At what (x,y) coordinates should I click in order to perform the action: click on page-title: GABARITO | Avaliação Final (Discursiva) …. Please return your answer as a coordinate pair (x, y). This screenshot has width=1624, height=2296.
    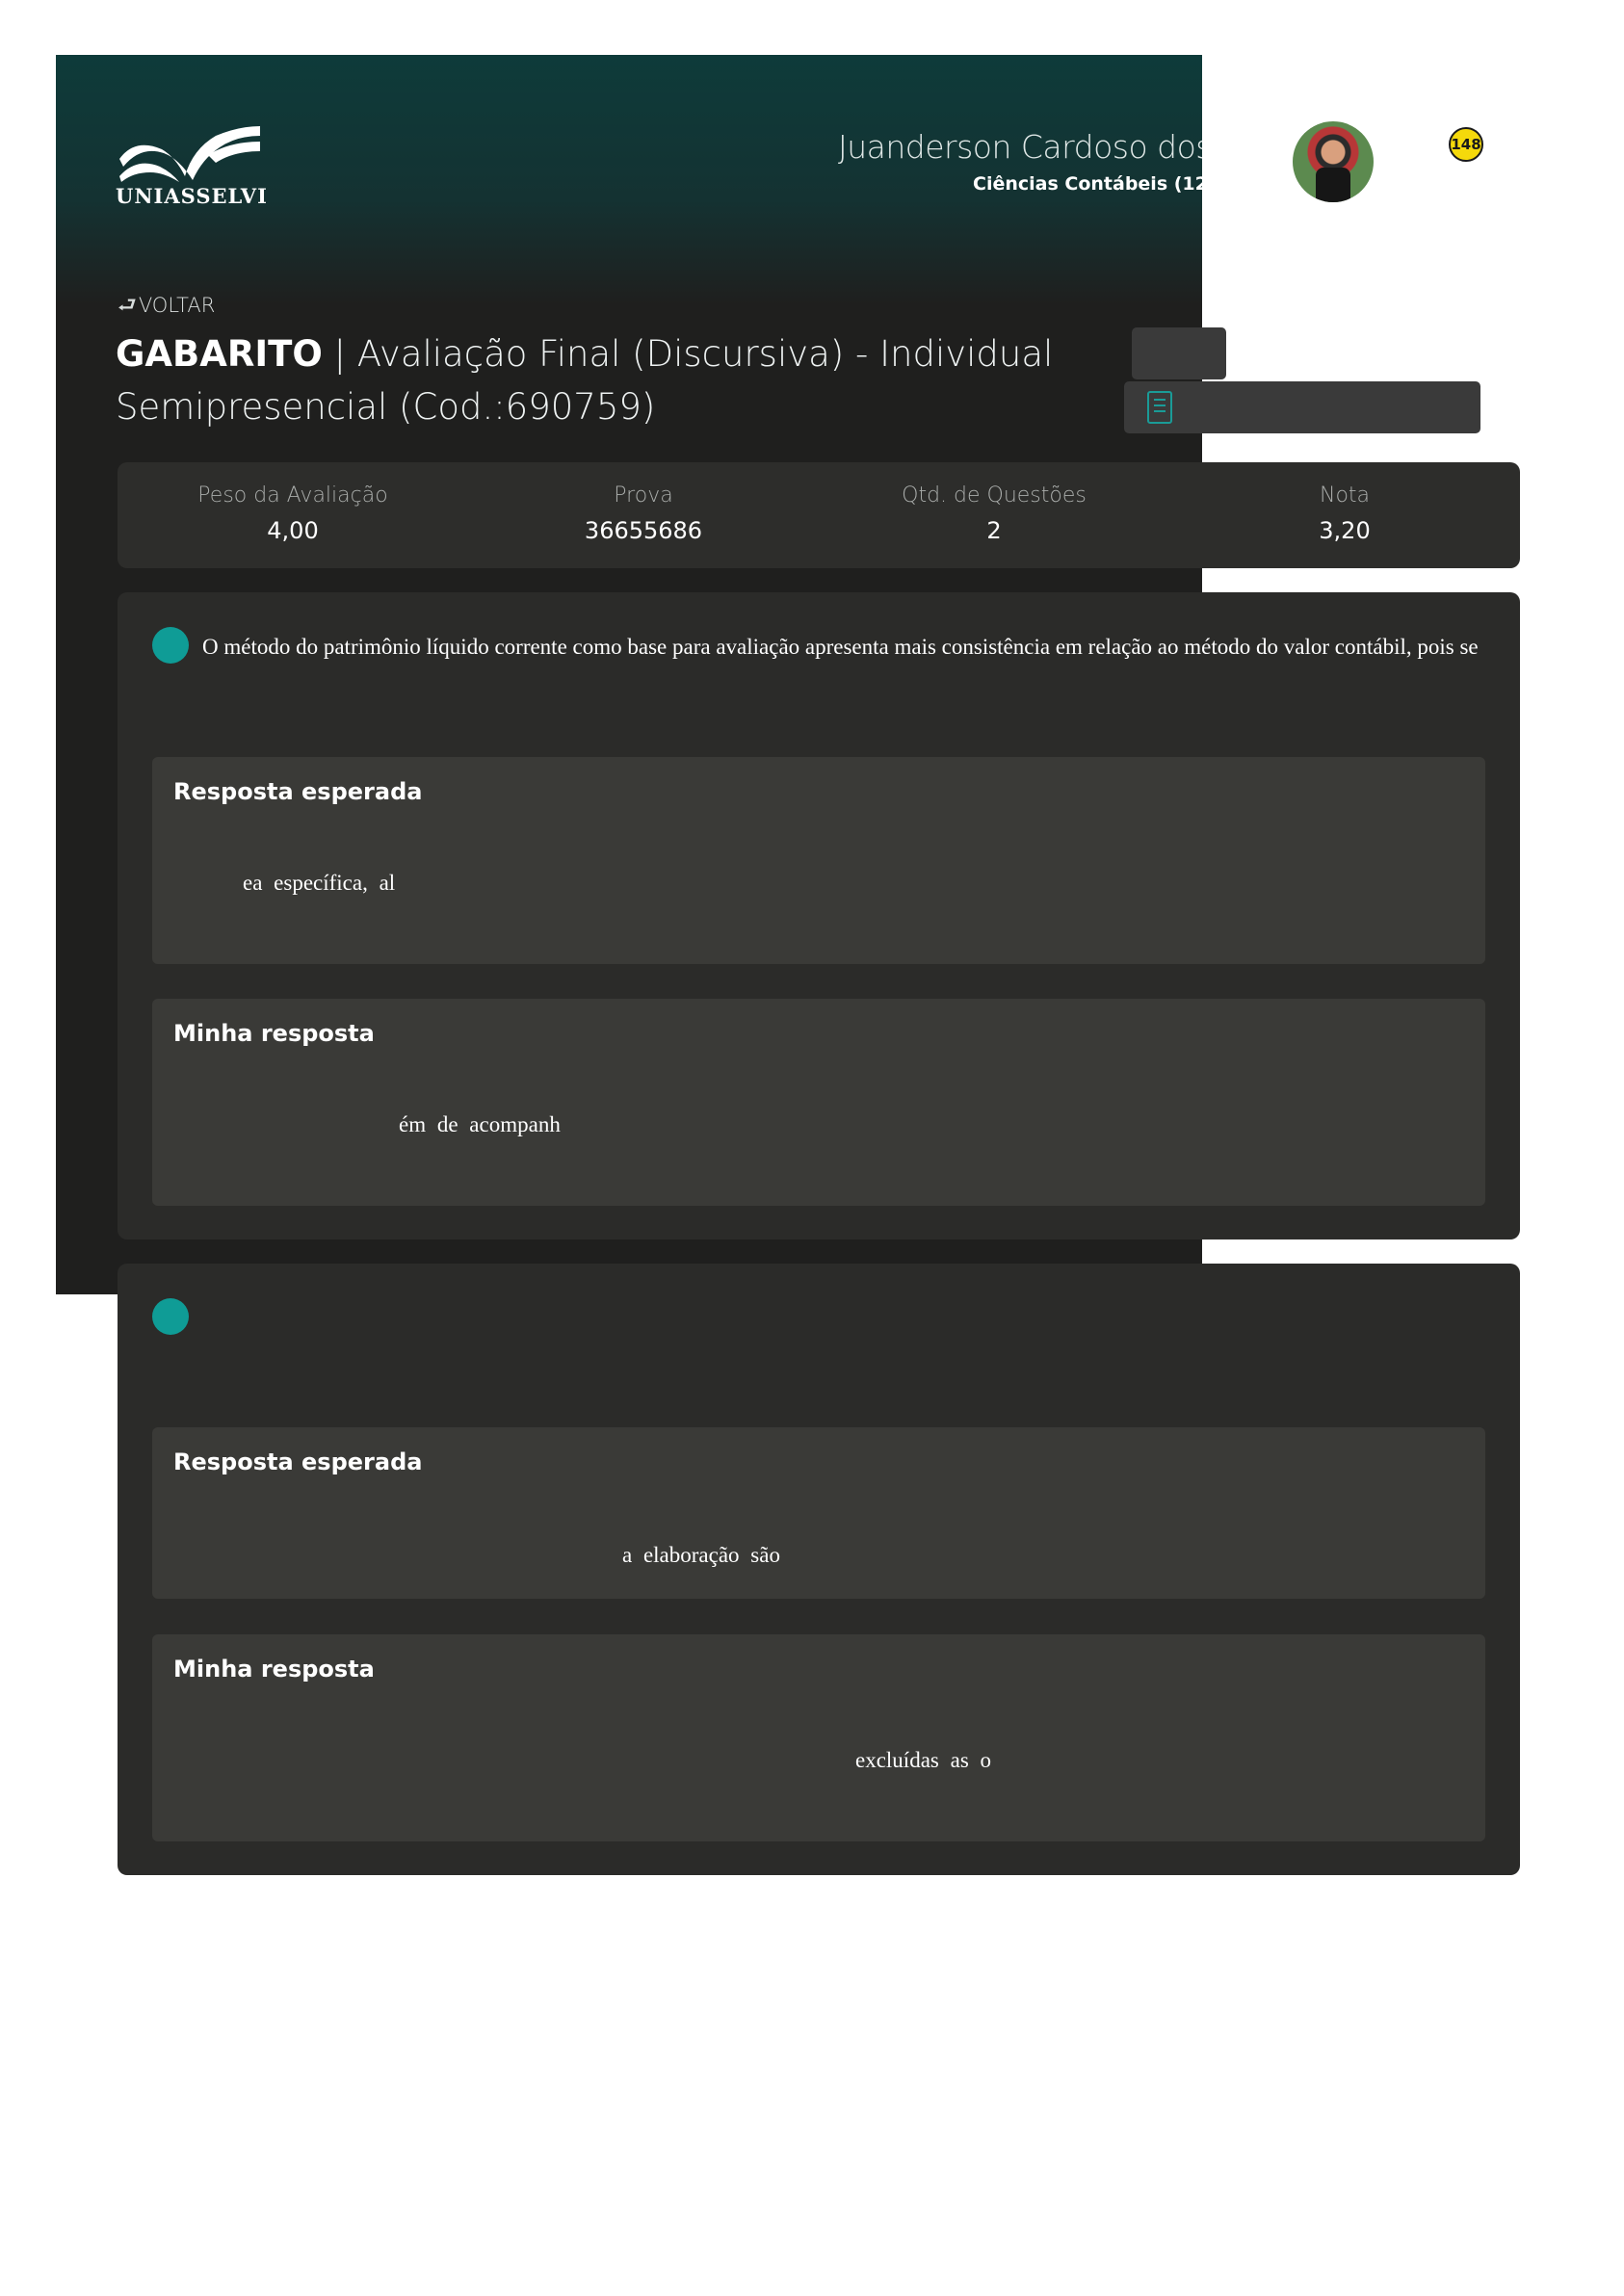
    Looking at the image, I should click on (621, 380).